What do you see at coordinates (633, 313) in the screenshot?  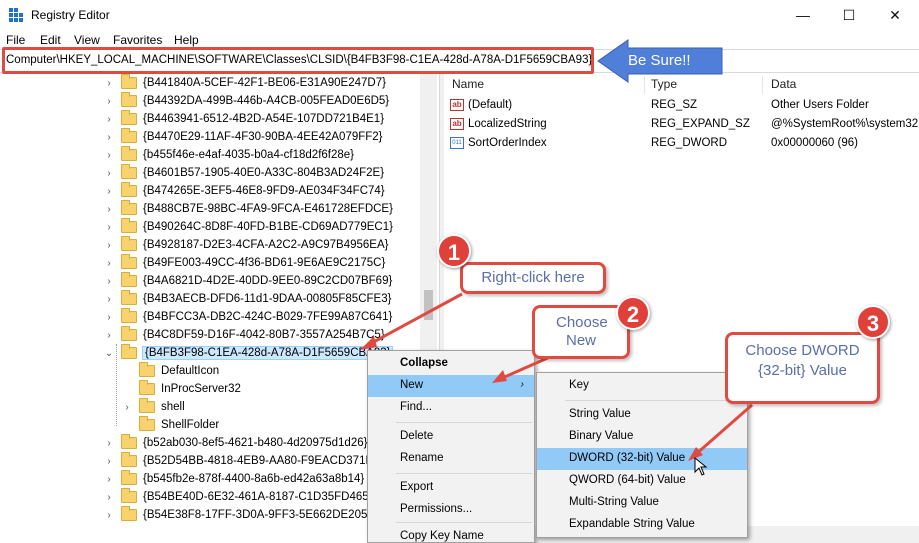 I see `step-2-badge: 2` at bounding box center [633, 313].